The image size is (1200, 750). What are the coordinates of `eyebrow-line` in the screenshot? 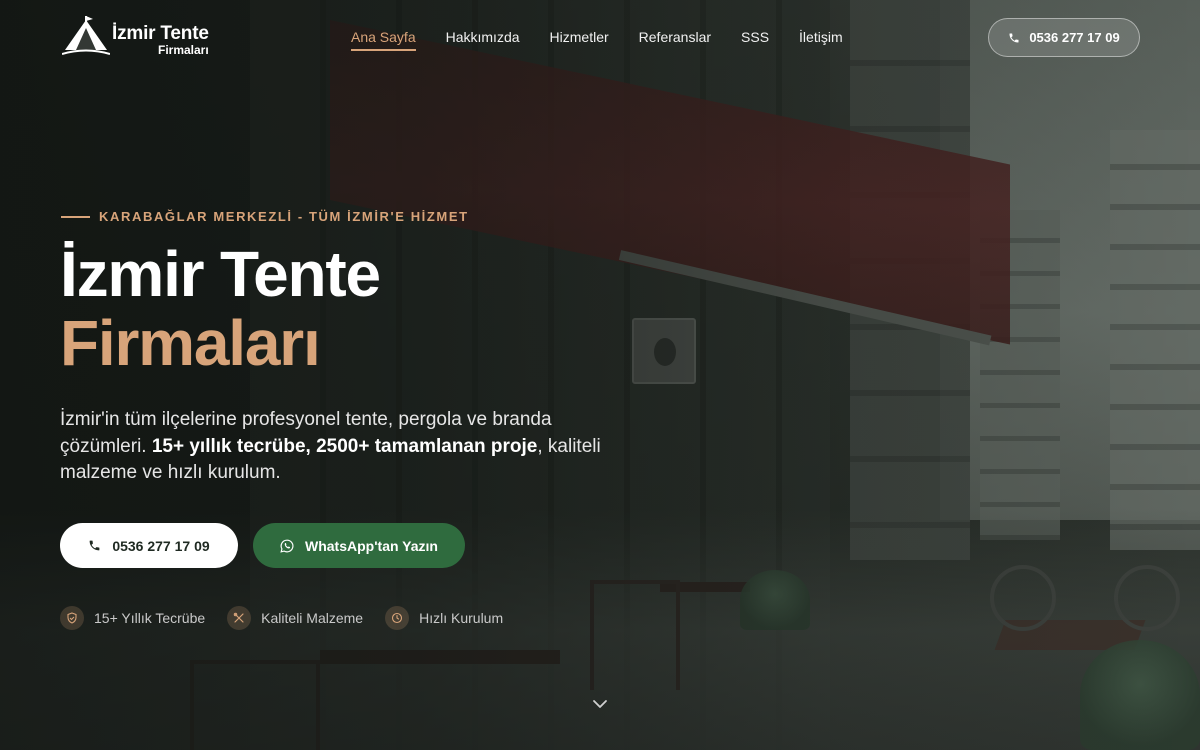 It's located at (75, 216).